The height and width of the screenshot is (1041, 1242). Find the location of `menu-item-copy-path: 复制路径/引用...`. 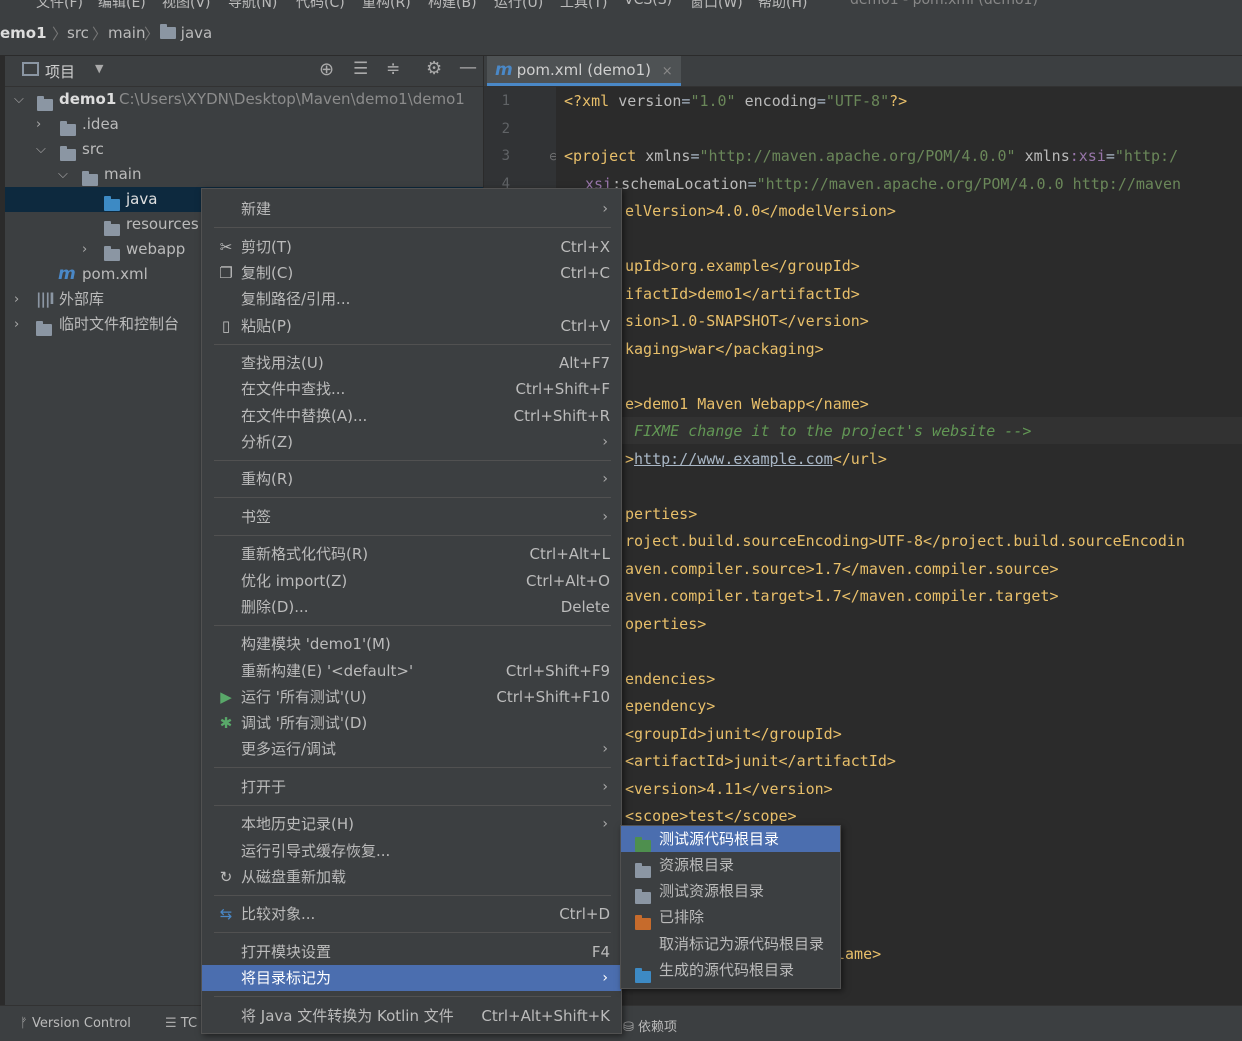

menu-item-copy-path: 复制路径/引用... is located at coordinates (411, 299).